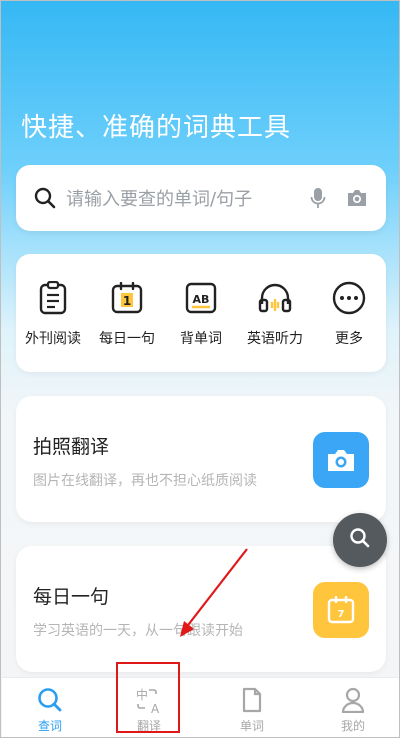 The height and width of the screenshot is (738, 400). Describe the element at coordinates (214, 592) in the screenshot. I see `annotation-arrow-icon` at that location.